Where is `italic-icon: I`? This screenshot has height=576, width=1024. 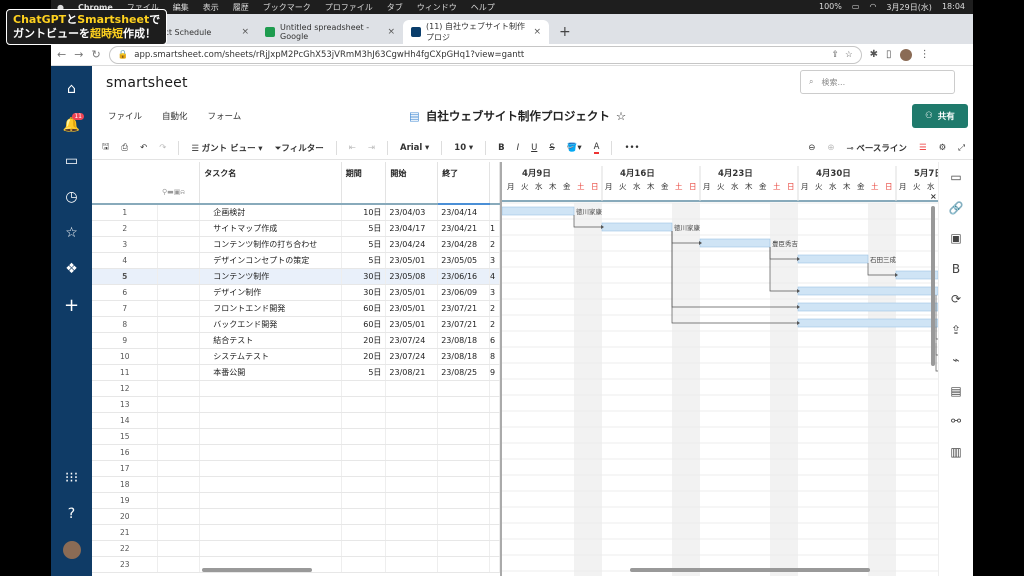 italic-icon: I is located at coordinates (518, 148).